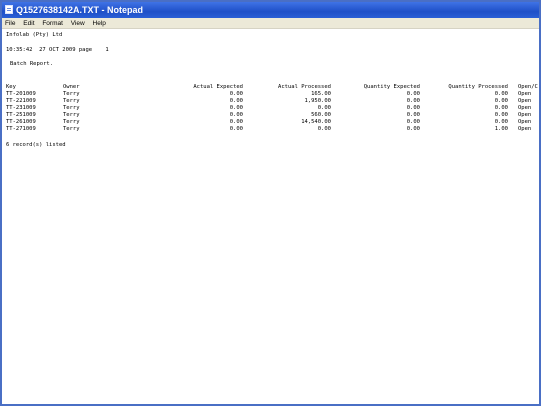 The width and height of the screenshot is (541, 406). I want to click on menu-bar: File Edit Format View Help, so click(270, 23).